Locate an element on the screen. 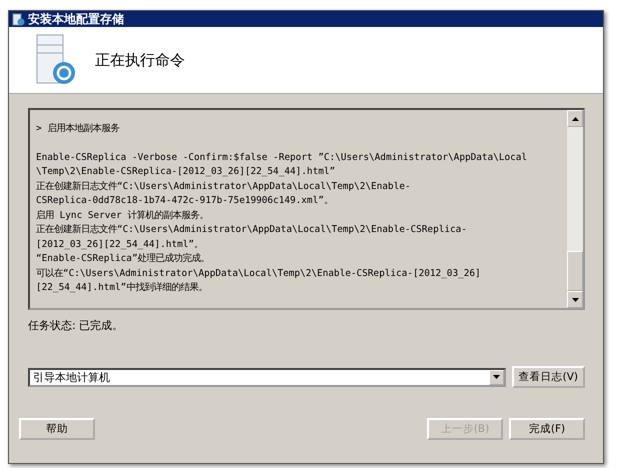 The height and width of the screenshot is (468, 618). scroll-down-button is located at coordinates (575, 299).